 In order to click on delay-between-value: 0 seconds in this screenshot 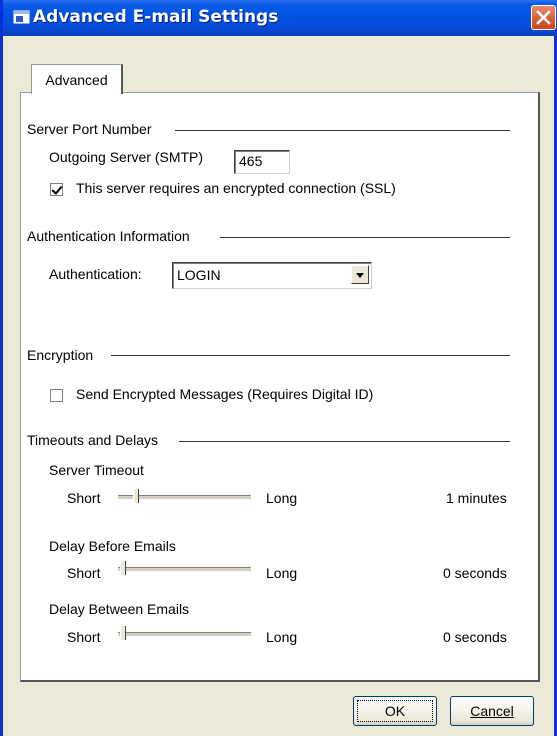, I will do `click(475, 637)`.